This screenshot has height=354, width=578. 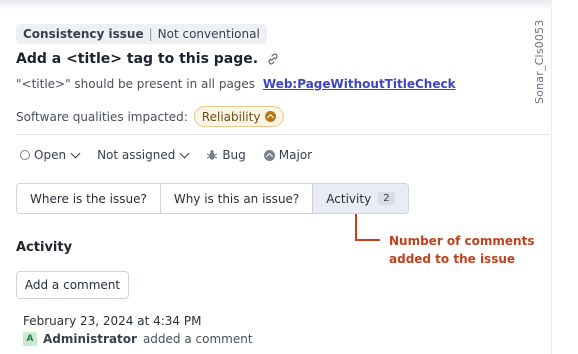 What do you see at coordinates (102, 116) in the screenshot?
I see `qualities-label: Software qualities impacted:` at bounding box center [102, 116].